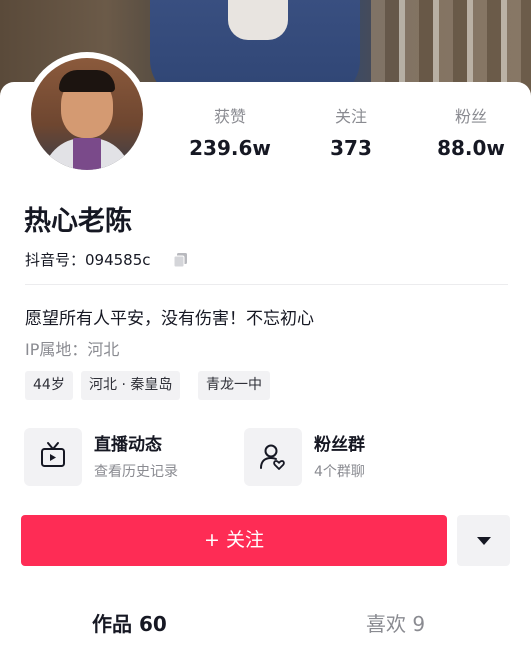  I want to click on live-history-icon-box, so click(53, 457).